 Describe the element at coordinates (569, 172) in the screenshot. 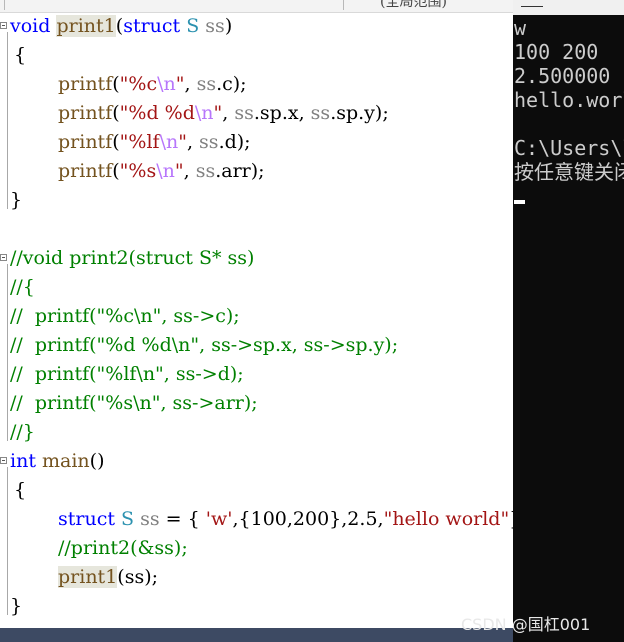

I see `console-output-line: 按任意键关闭此窗口` at that location.